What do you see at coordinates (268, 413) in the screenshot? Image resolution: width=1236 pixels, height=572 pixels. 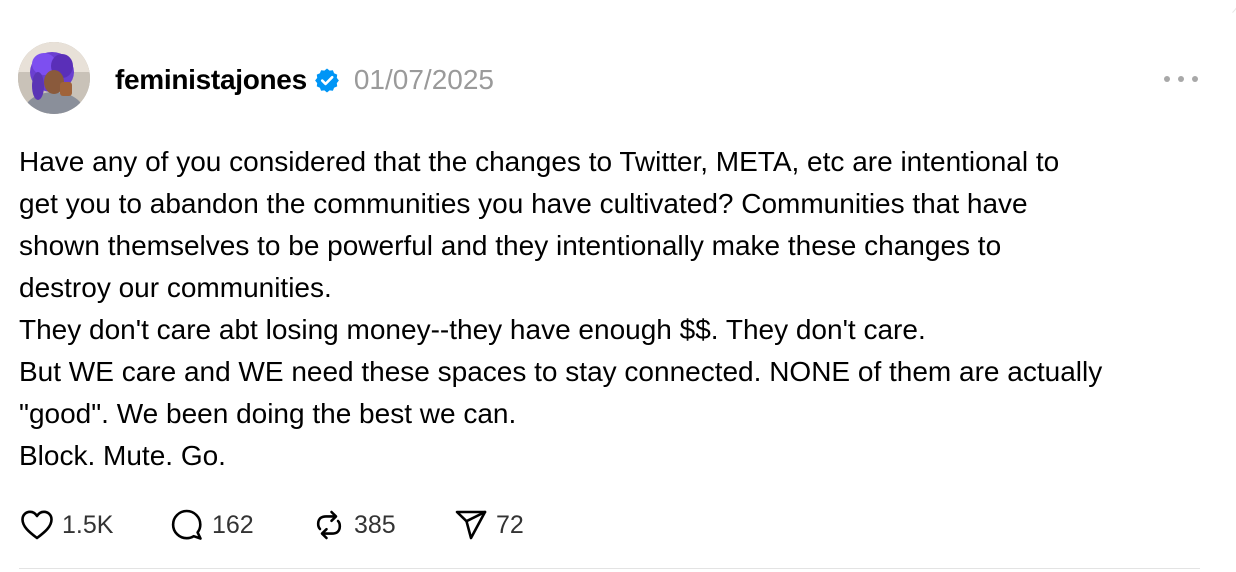 I see `post-body-line: "good". We been doing the best we can.` at bounding box center [268, 413].